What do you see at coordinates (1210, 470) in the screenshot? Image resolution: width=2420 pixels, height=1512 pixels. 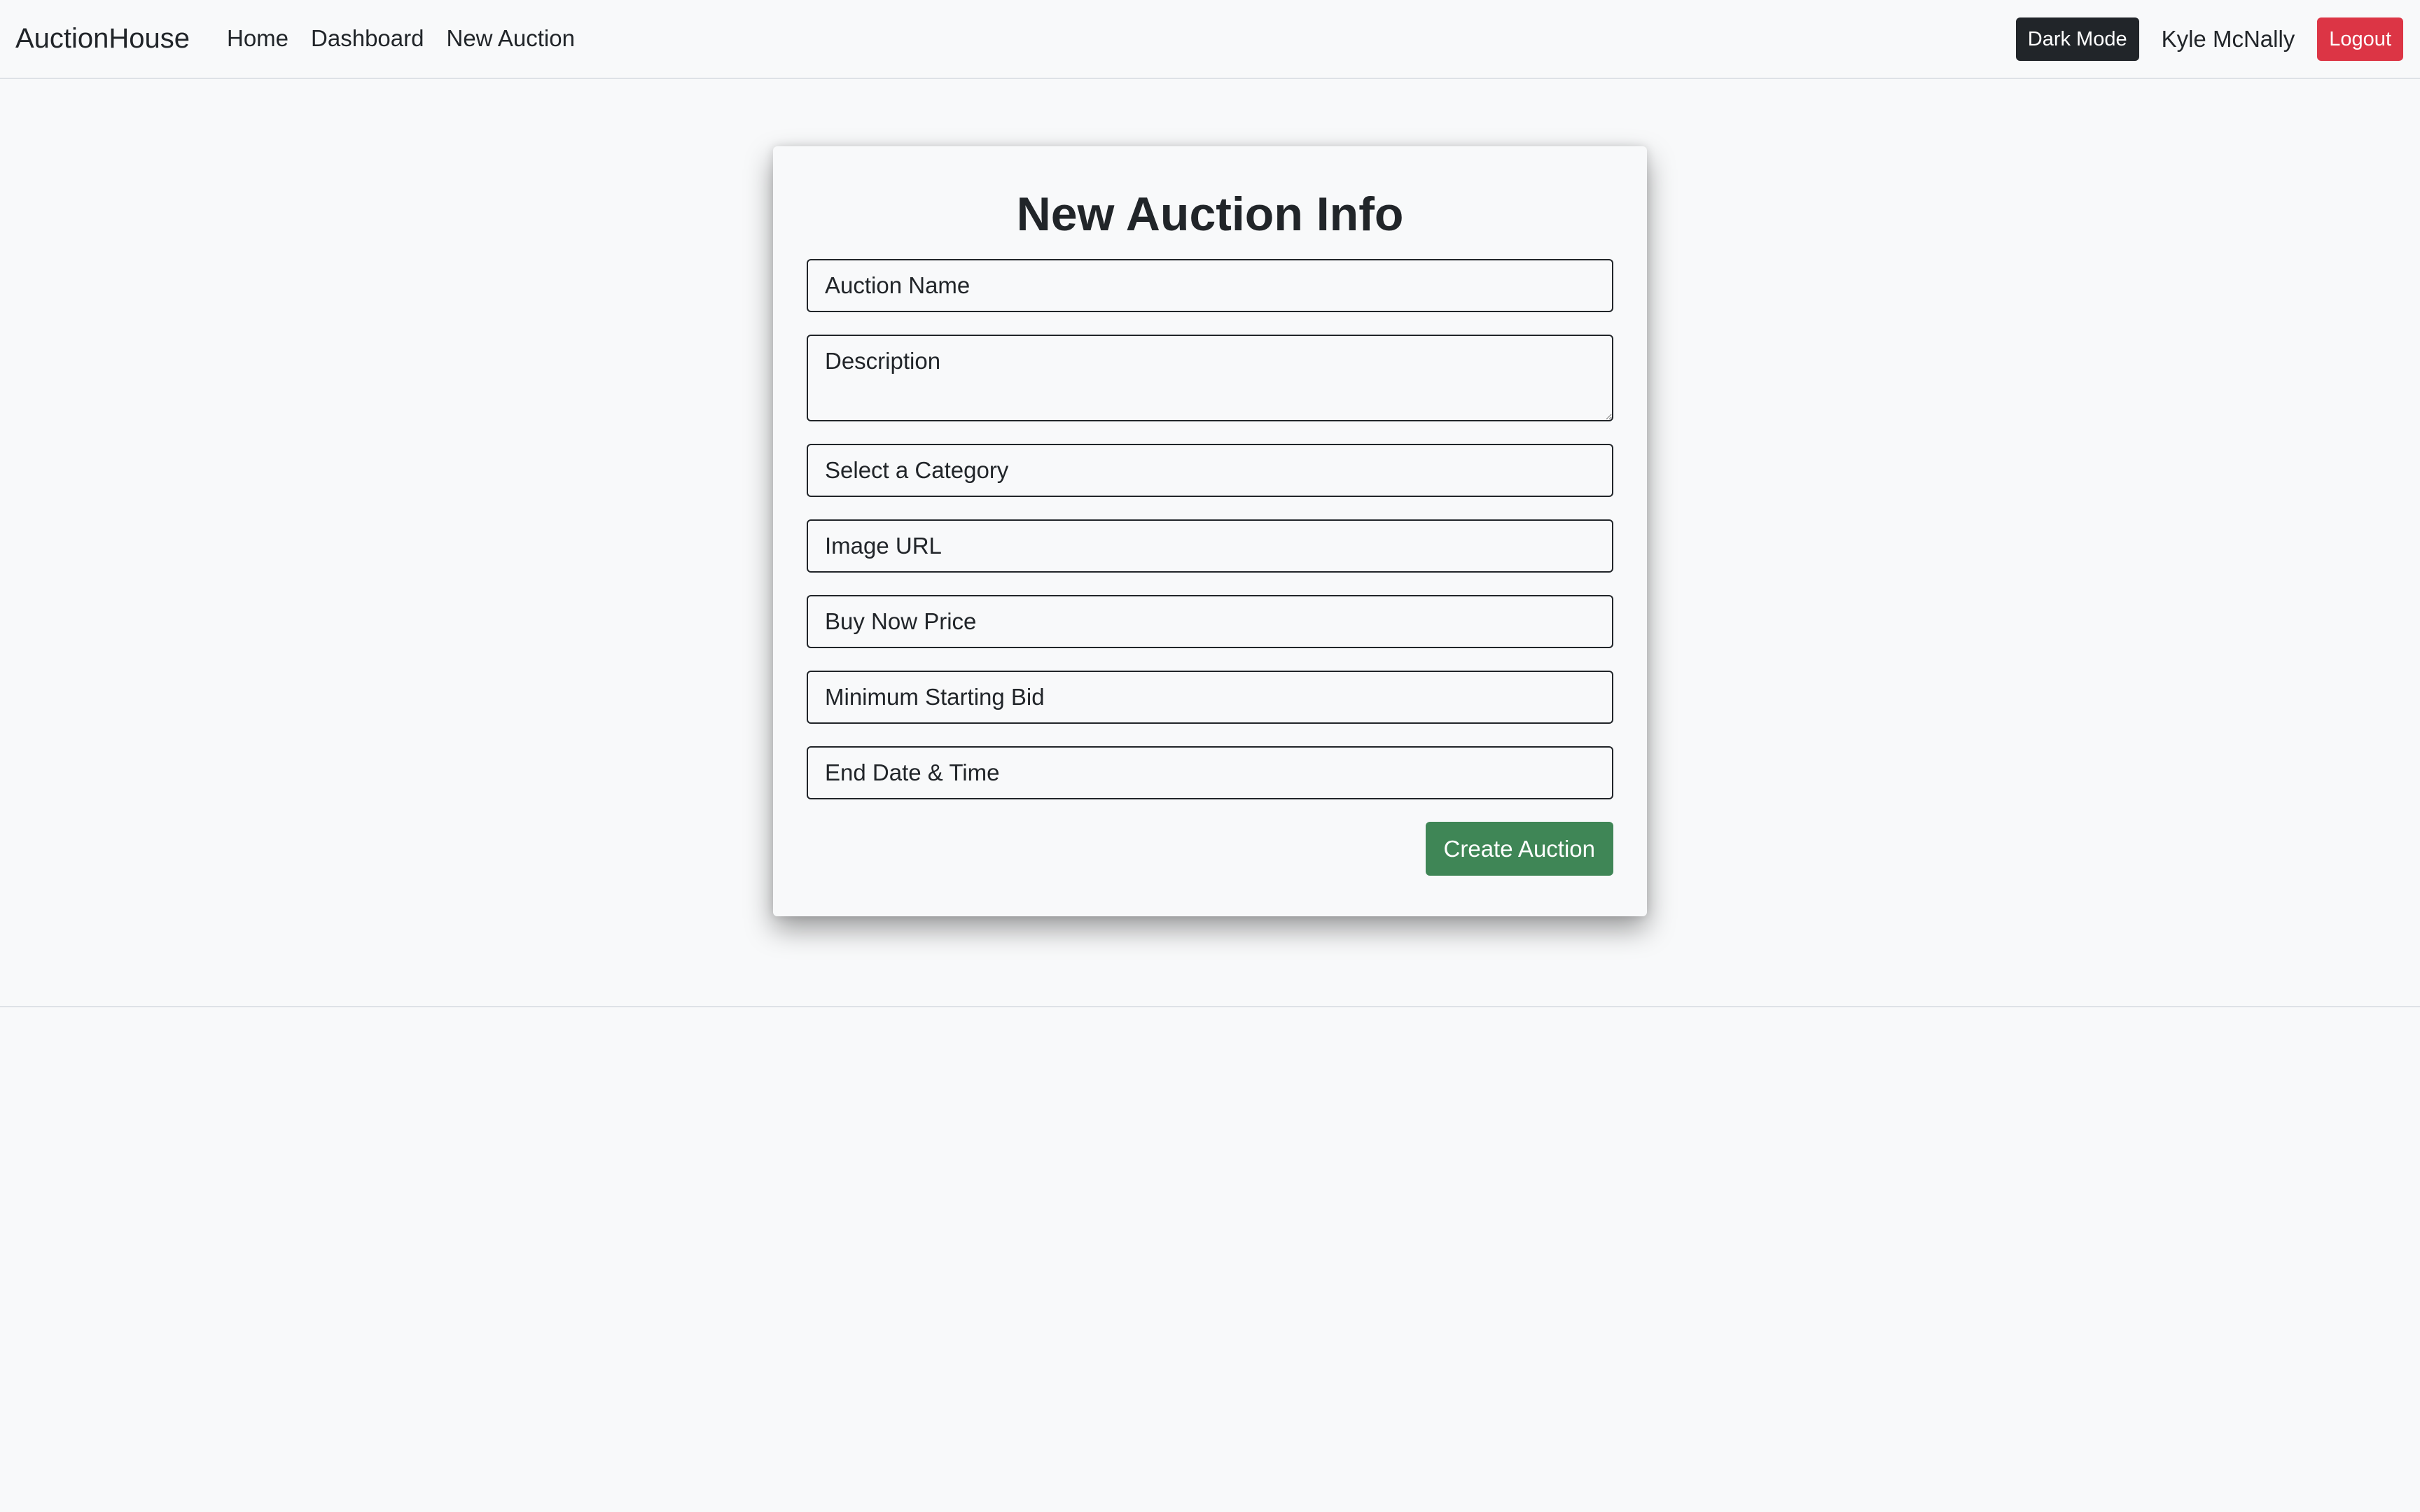 I see `category-select: Select a Category` at bounding box center [1210, 470].